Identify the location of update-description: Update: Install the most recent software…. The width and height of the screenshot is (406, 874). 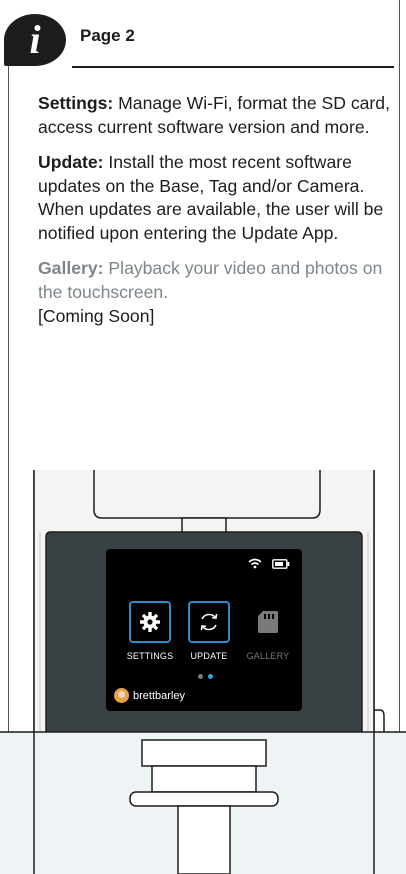
(214, 198).